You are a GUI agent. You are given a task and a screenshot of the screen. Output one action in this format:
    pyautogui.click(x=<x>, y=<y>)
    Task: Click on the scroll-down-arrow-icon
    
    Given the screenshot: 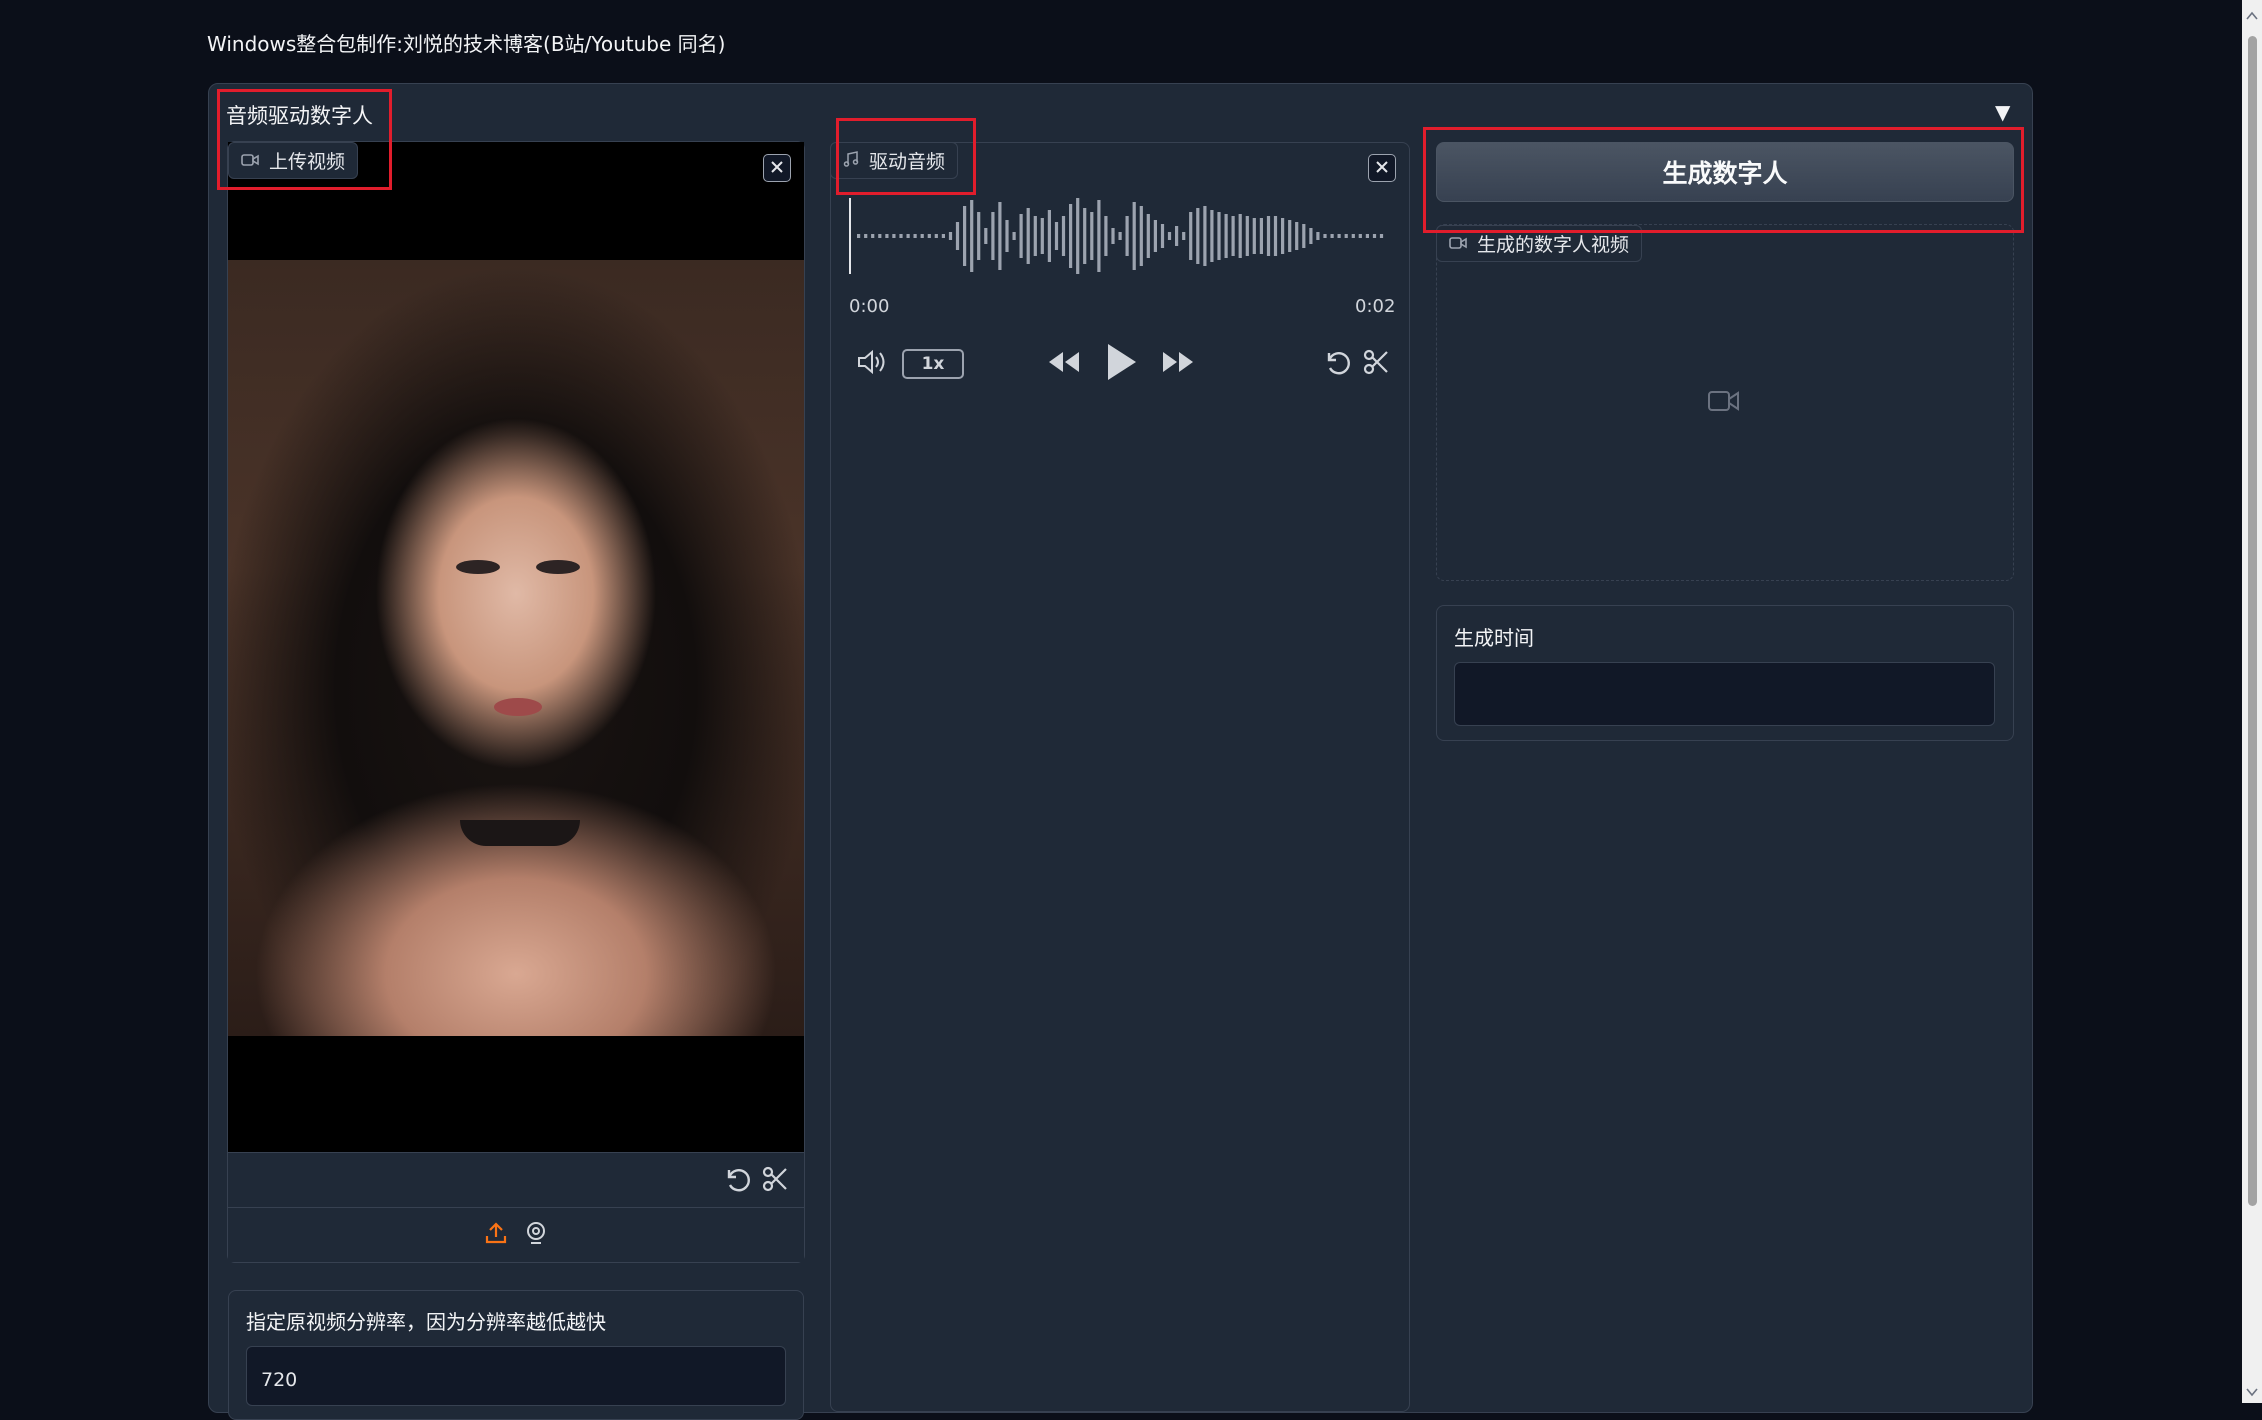 What is the action you would take?
    pyautogui.click(x=2252, y=1389)
    